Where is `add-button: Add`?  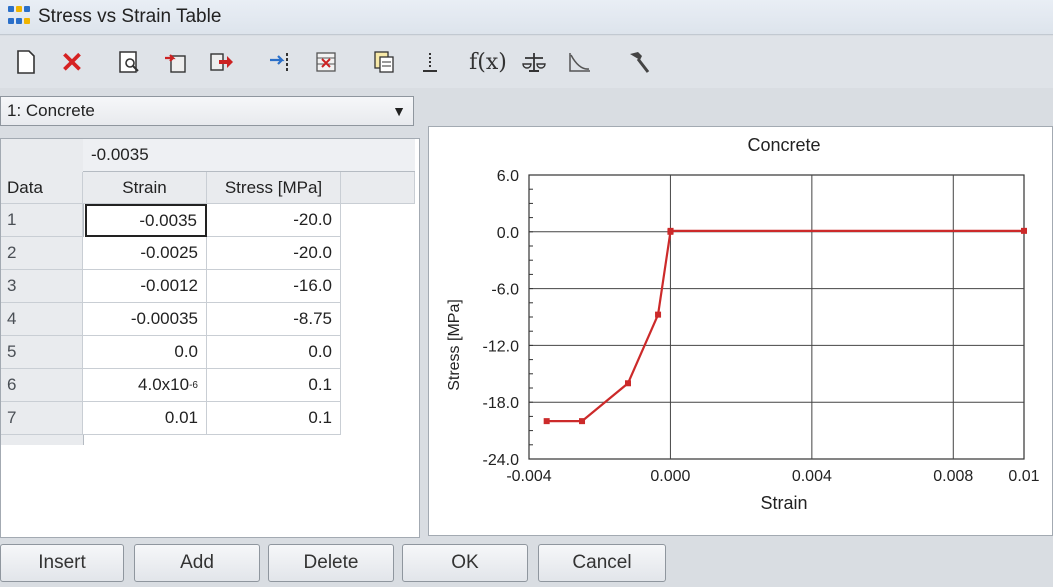
add-button: Add is located at coordinates (197, 563).